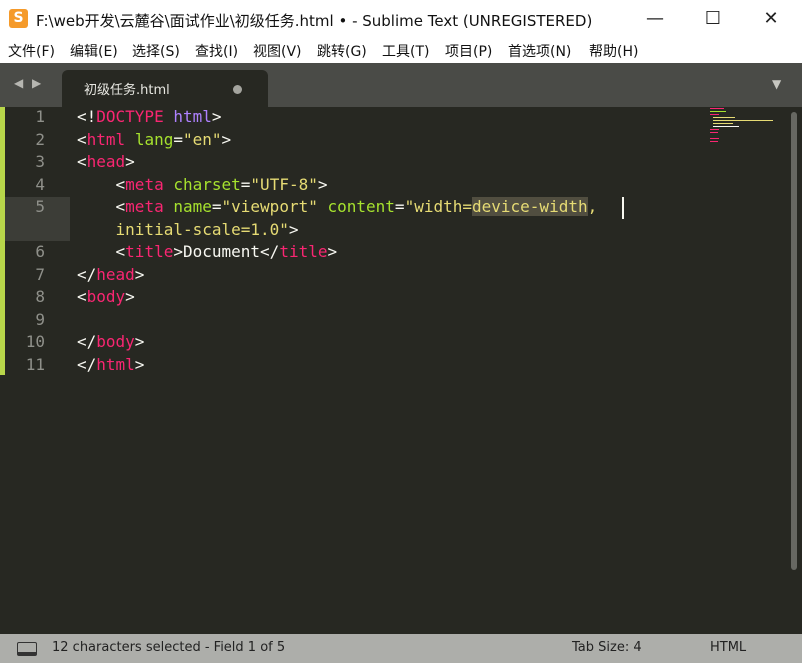  What do you see at coordinates (655, 19) in the screenshot?
I see `minimize-button: —` at bounding box center [655, 19].